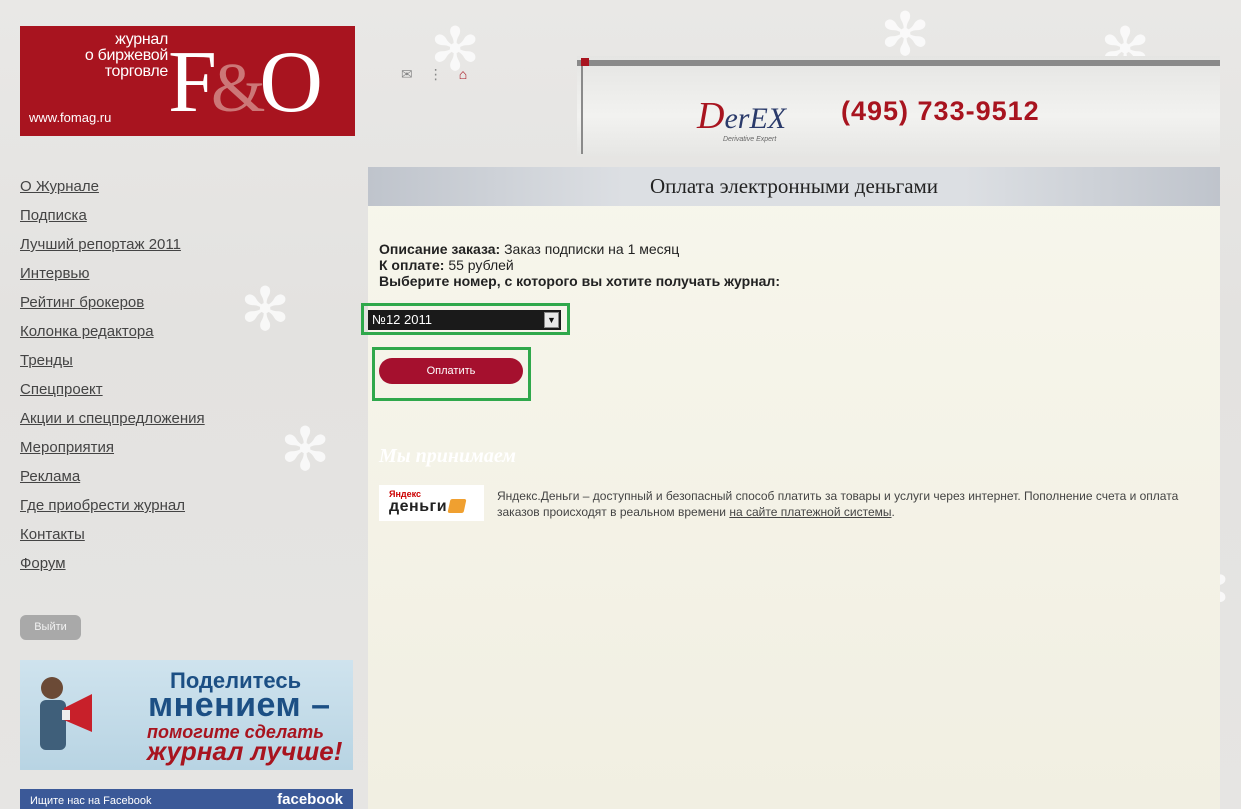 The height and width of the screenshot is (809, 1241). Describe the element at coordinates (412, 265) in the screenshot. I see `amount-label: К оплате:` at that location.